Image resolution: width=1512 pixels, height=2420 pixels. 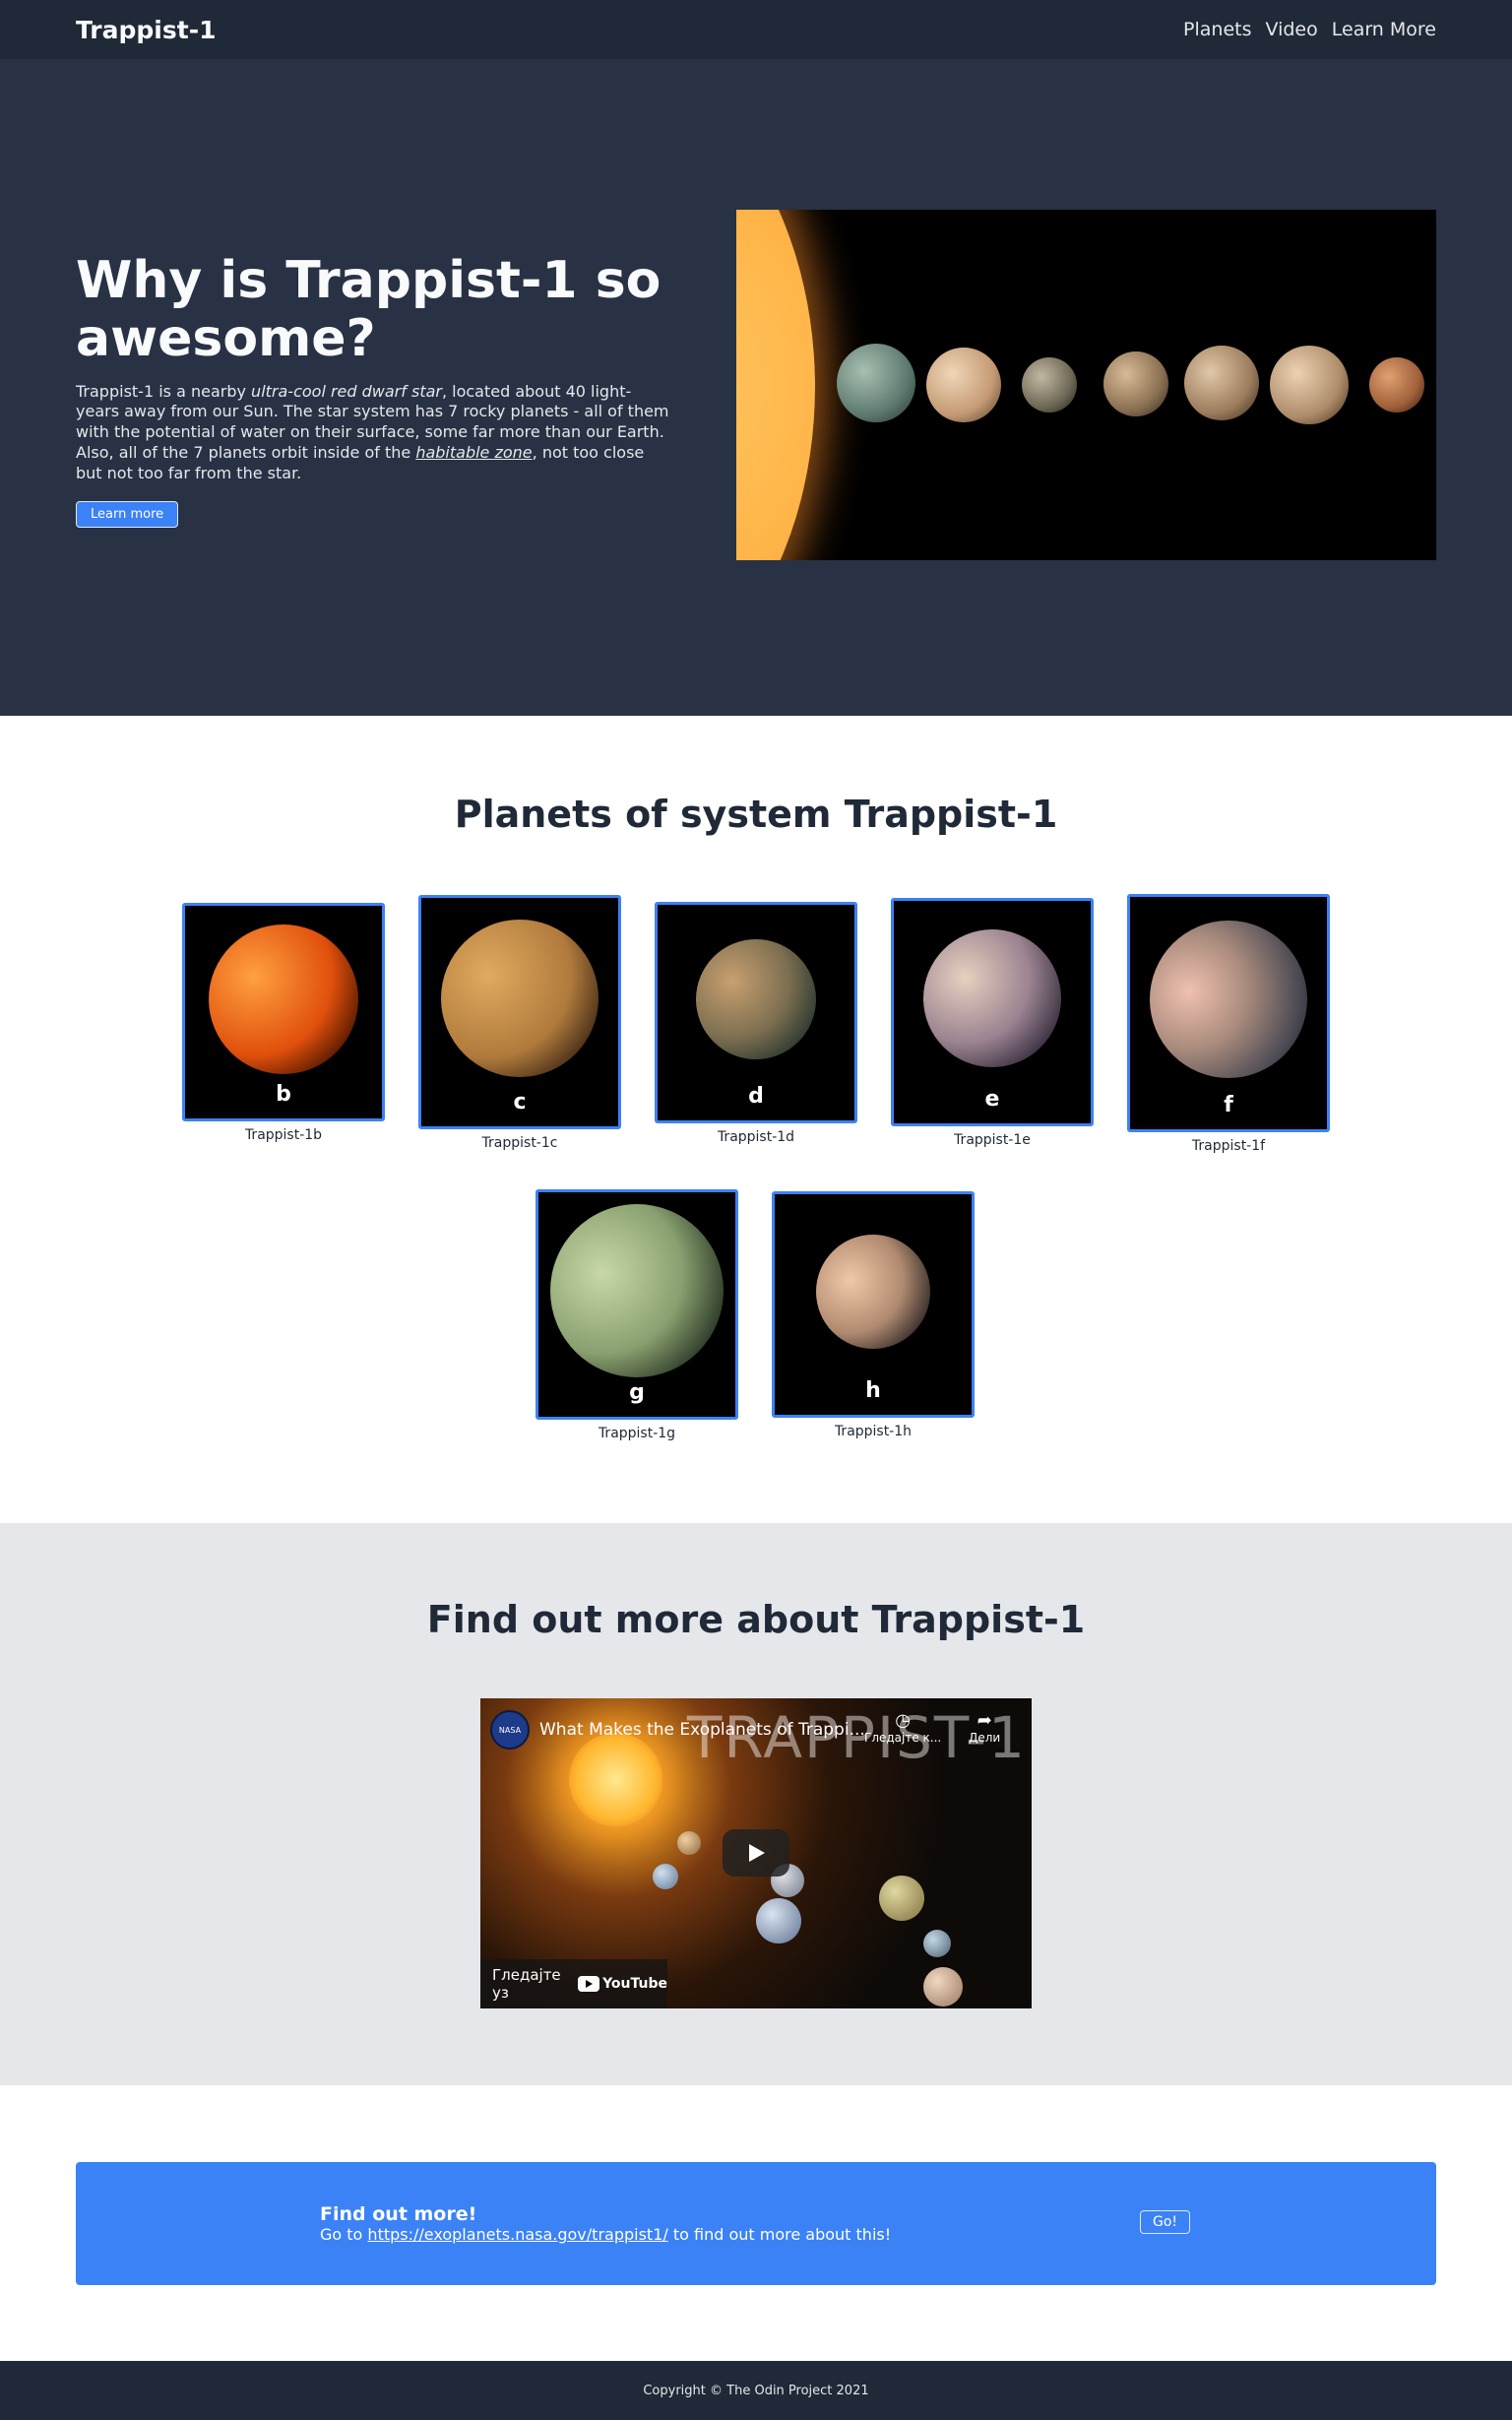 What do you see at coordinates (873, 1431) in the screenshot?
I see `planet-caption: Trappist-1h` at bounding box center [873, 1431].